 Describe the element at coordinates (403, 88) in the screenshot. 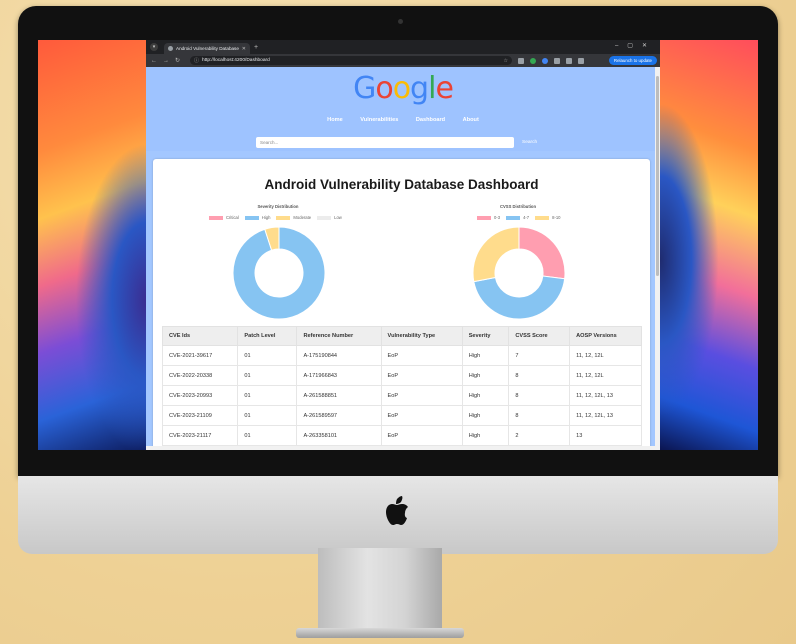

I see `google-logo: Google` at that location.